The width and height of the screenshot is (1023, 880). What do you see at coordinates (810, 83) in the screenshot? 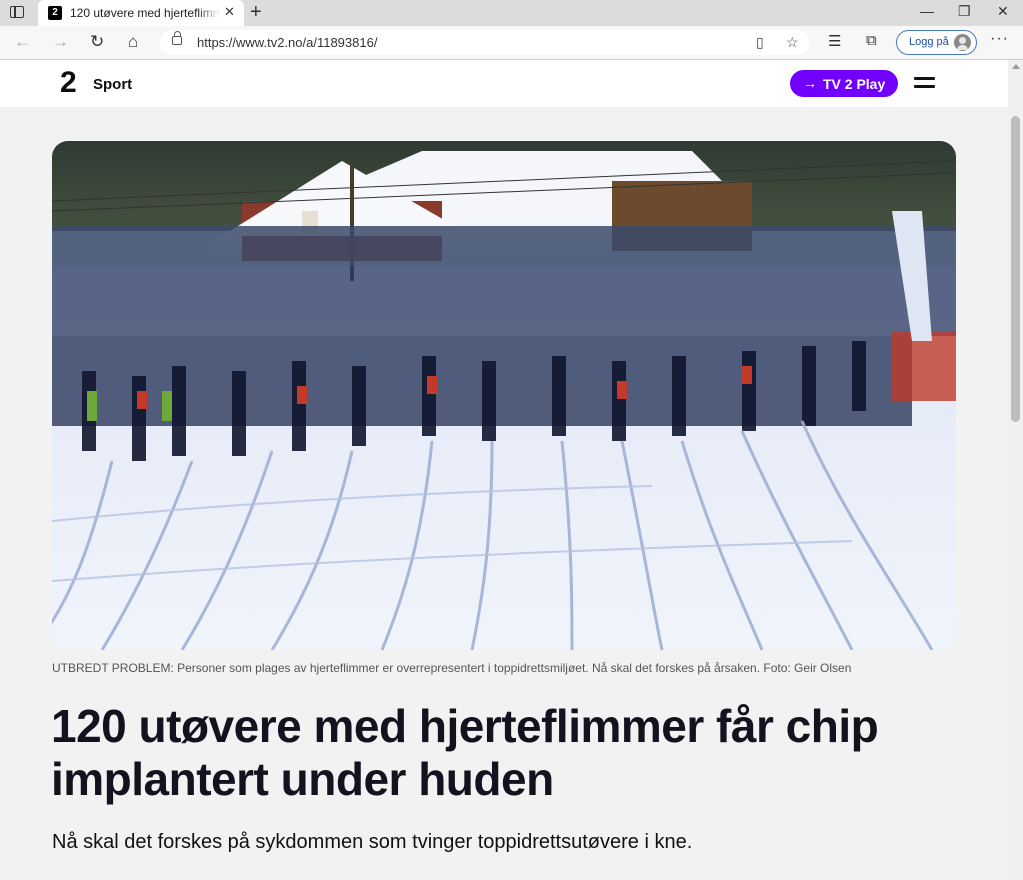
I see `arrow-right-icon: →` at bounding box center [810, 83].